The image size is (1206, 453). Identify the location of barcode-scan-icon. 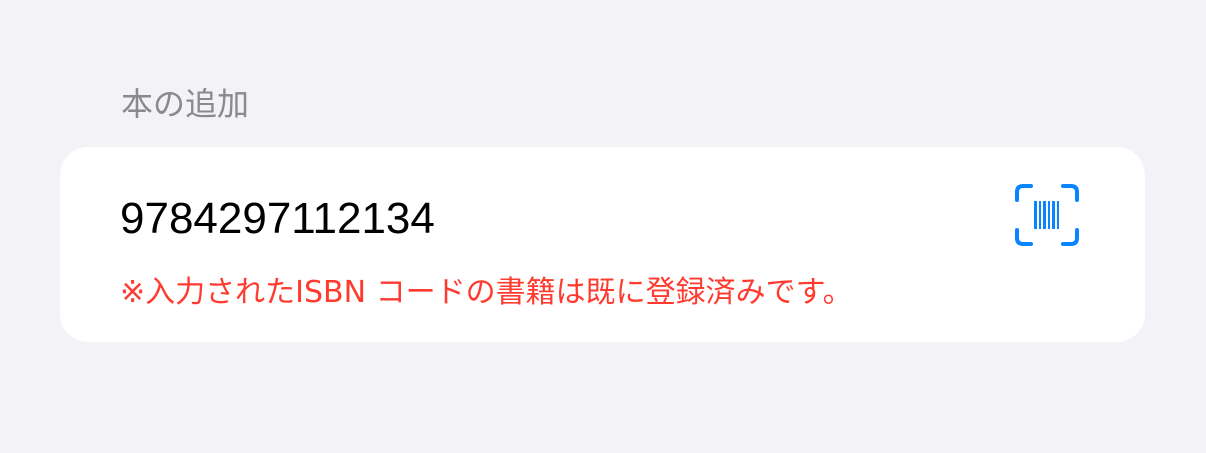
(1047, 215).